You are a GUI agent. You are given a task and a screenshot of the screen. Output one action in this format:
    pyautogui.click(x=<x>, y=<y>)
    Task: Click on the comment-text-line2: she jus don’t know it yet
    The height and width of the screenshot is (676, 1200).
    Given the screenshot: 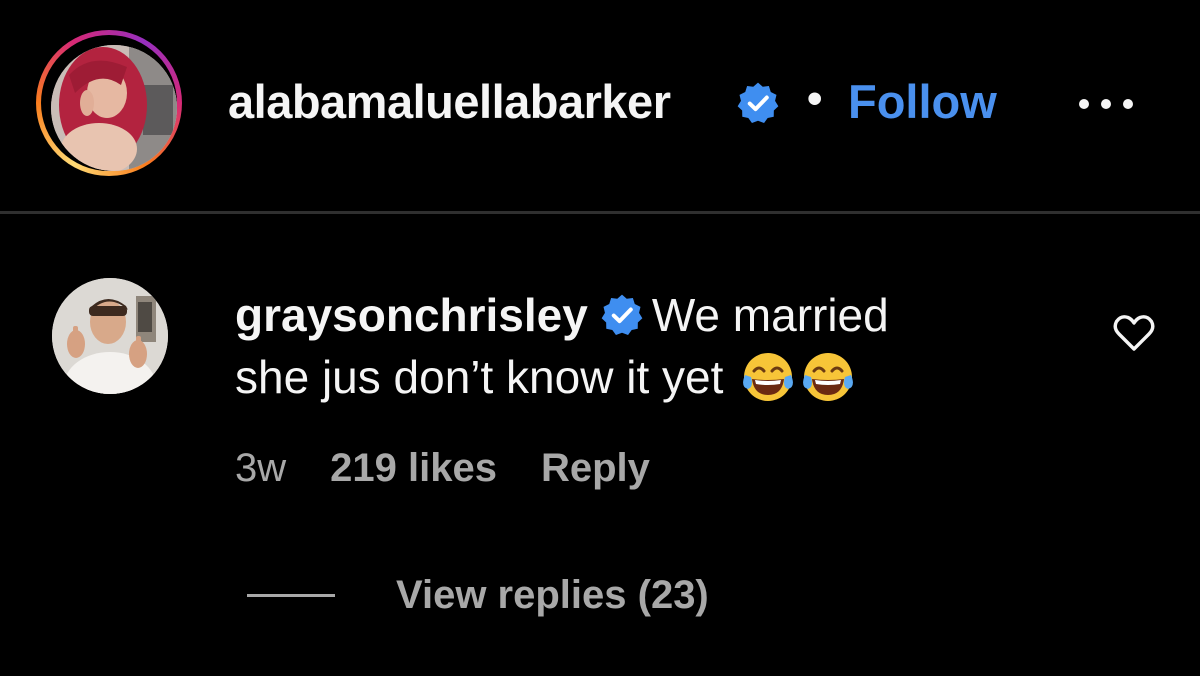 What is the action you would take?
    pyautogui.click(x=479, y=377)
    